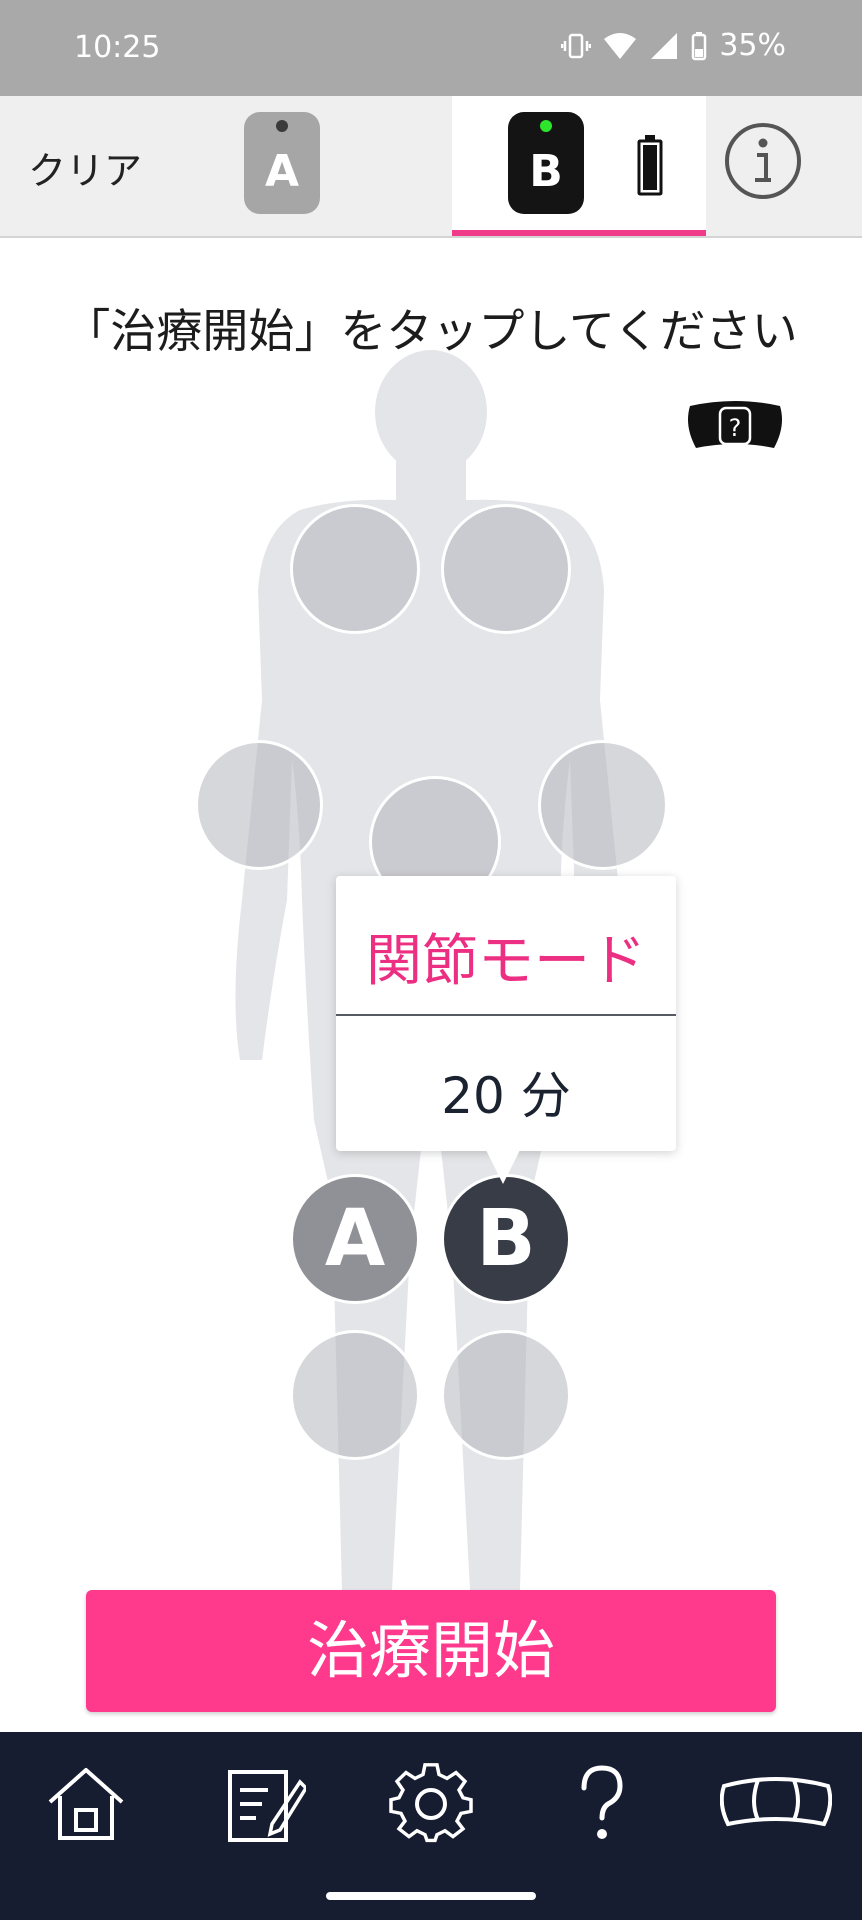 The height and width of the screenshot is (1920, 862). I want to click on settings-icon, so click(431, 1804).